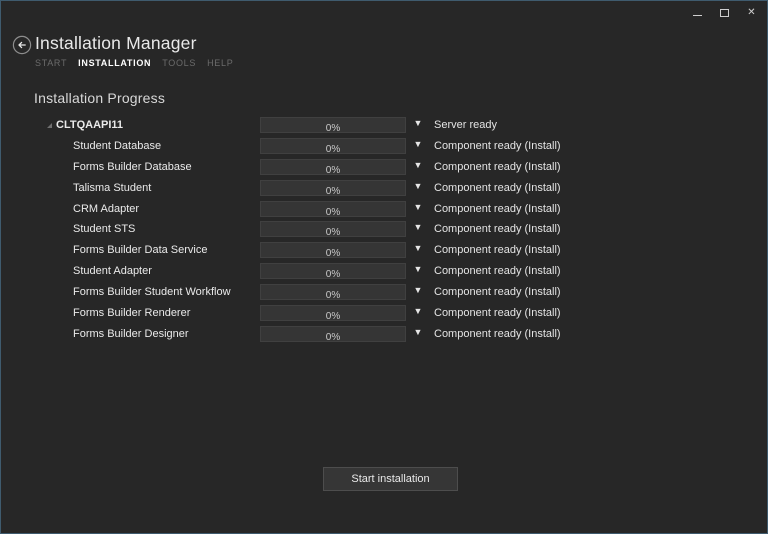  What do you see at coordinates (49, 125) in the screenshot?
I see `tree-expander-icon` at bounding box center [49, 125].